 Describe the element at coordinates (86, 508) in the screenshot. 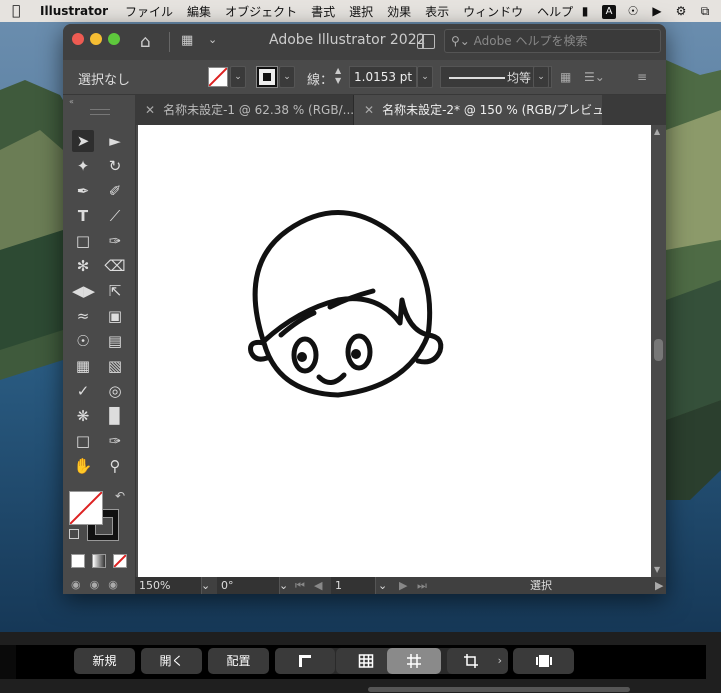

I see `fill-color-swatch` at that location.